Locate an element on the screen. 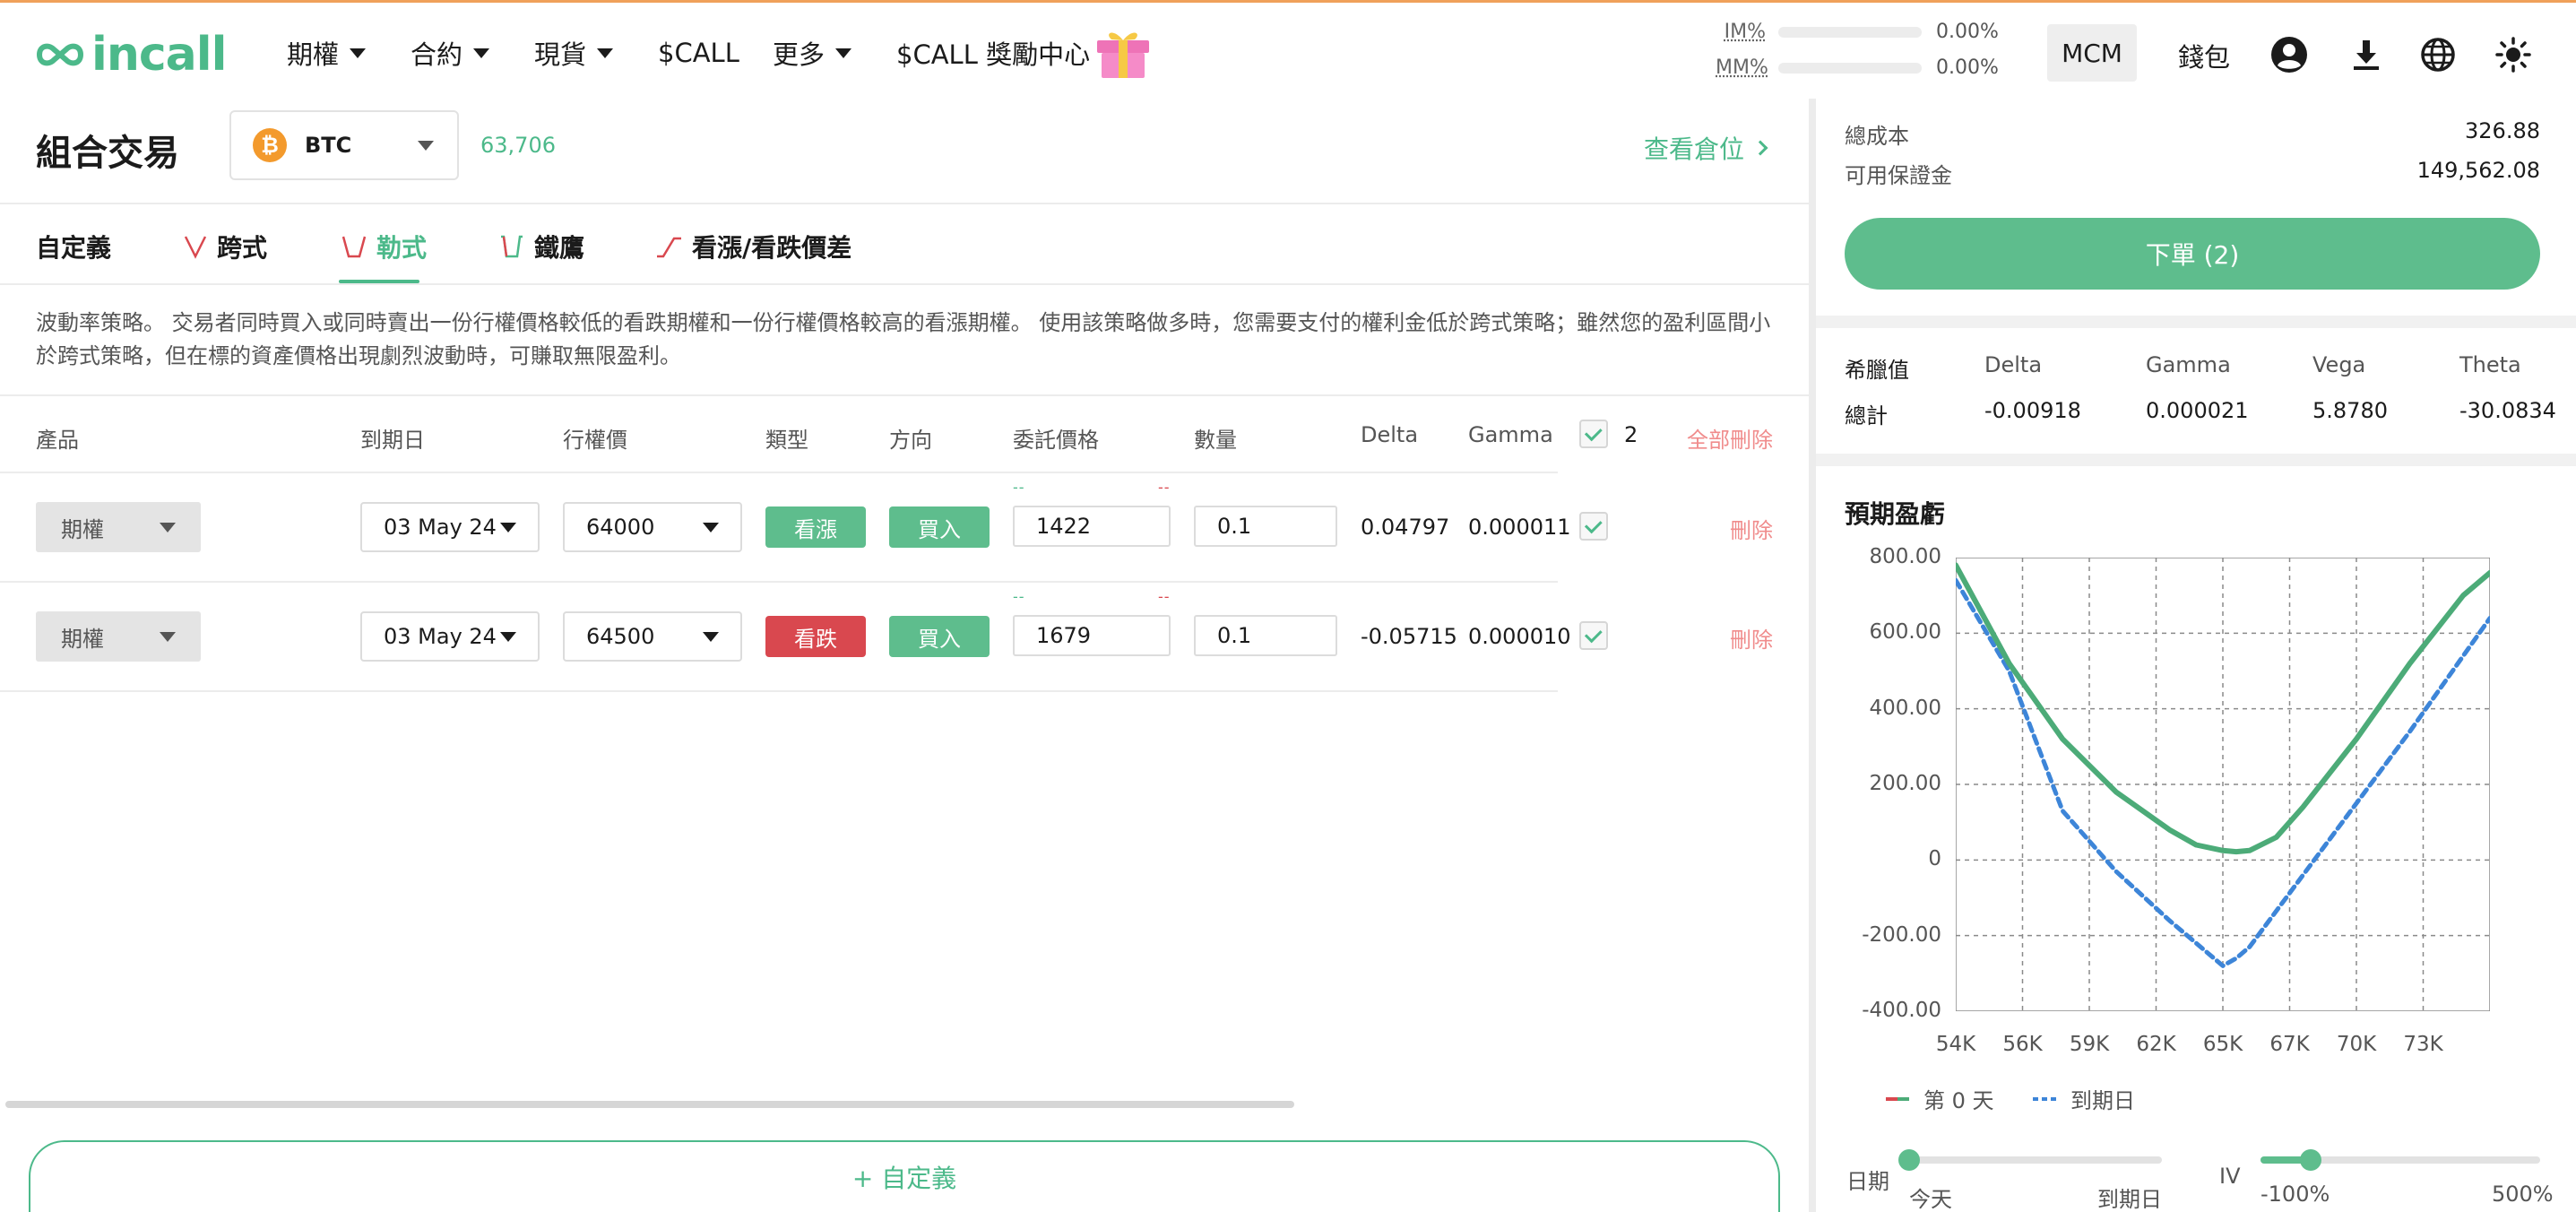  product-select-value: 期權 is located at coordinates (82, 527).